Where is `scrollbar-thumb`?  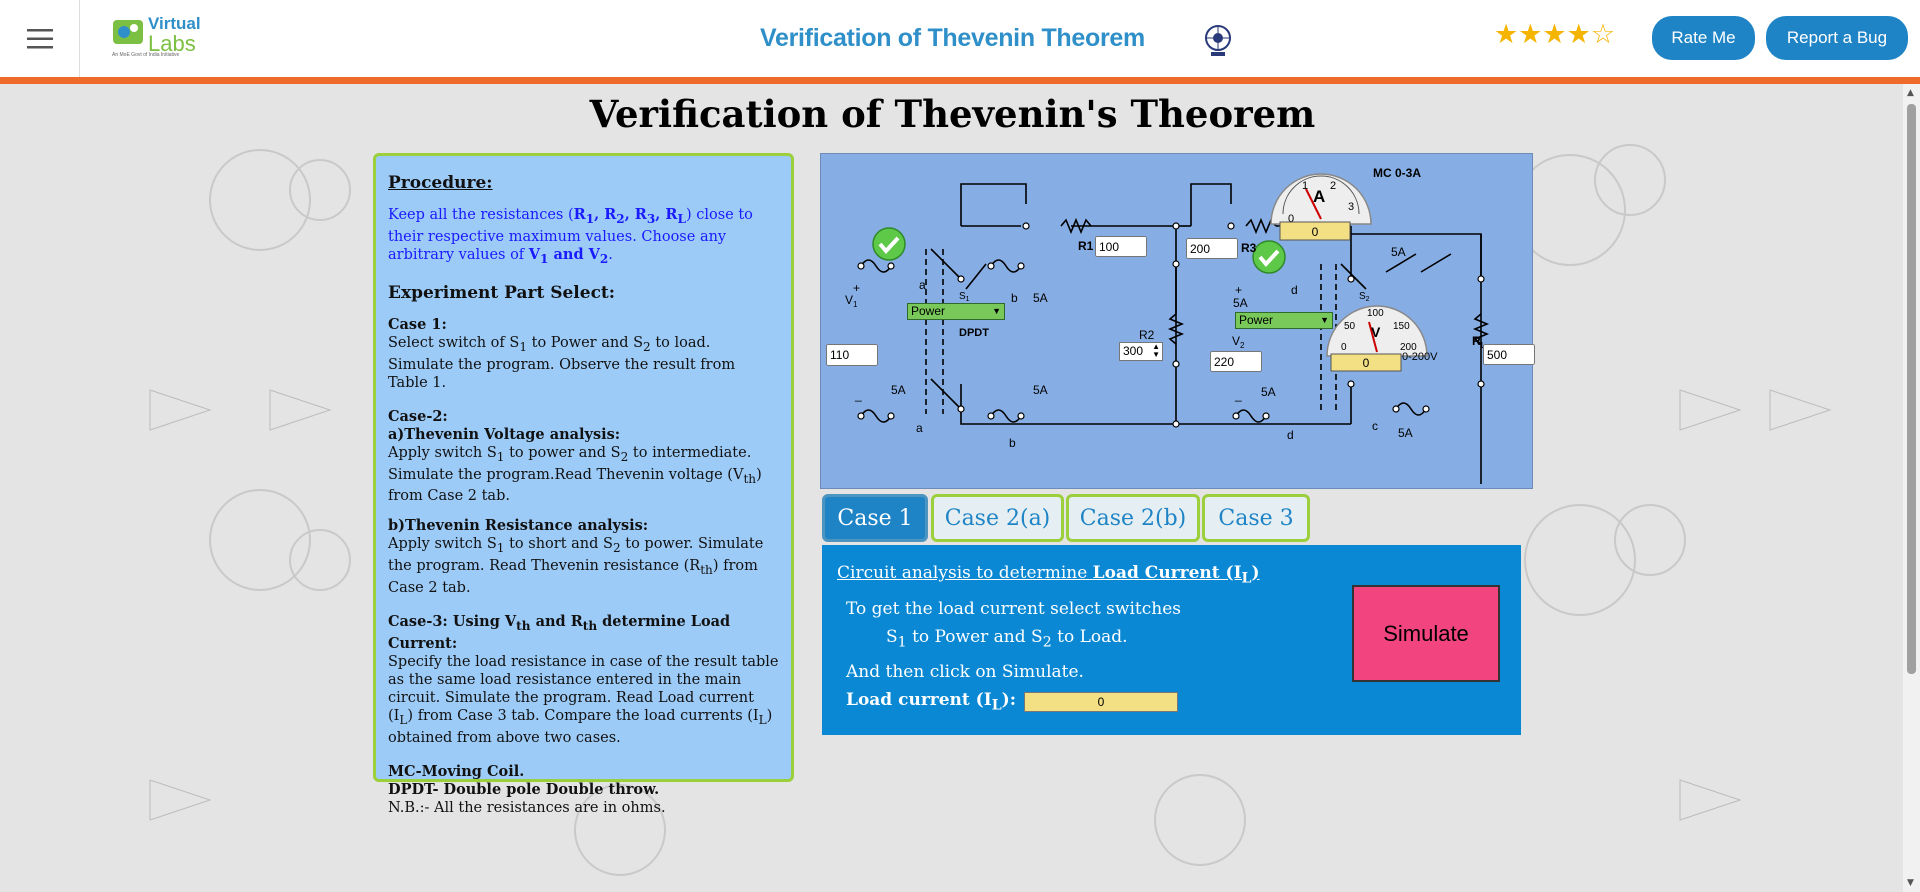 scrollbar-thumb is located at coordinates (1911, 389).